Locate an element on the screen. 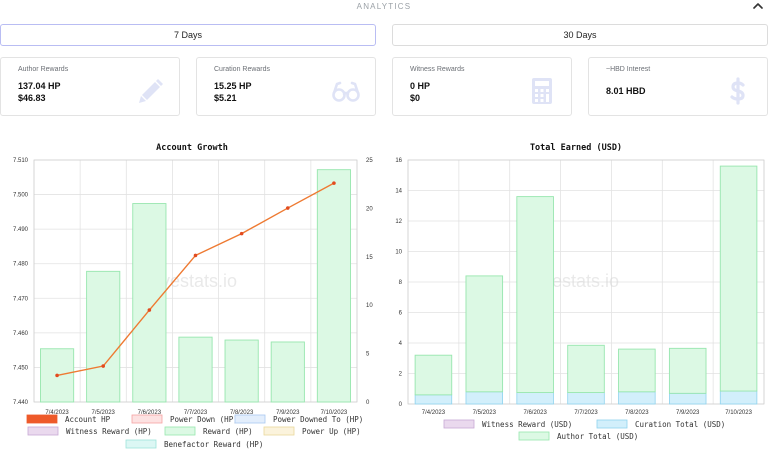  range-7-days-button: 7 Days is located at coordinates (188, 35).